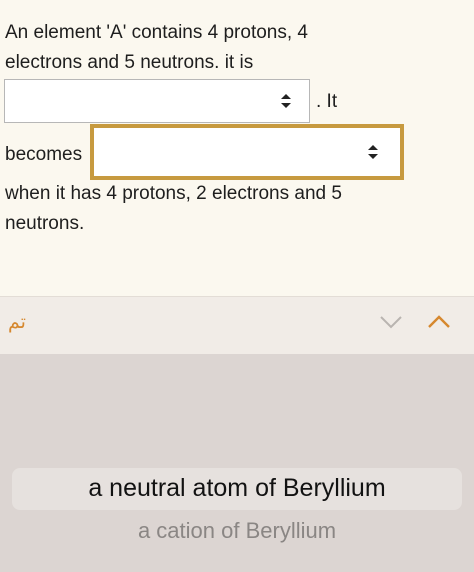 Image resolution: width=474 pixels, height=572 pixels. What do you see at coordinates (44, 154) in the screenshot?
I see `becomes-label: becomes` at bounding box center [44, 154].